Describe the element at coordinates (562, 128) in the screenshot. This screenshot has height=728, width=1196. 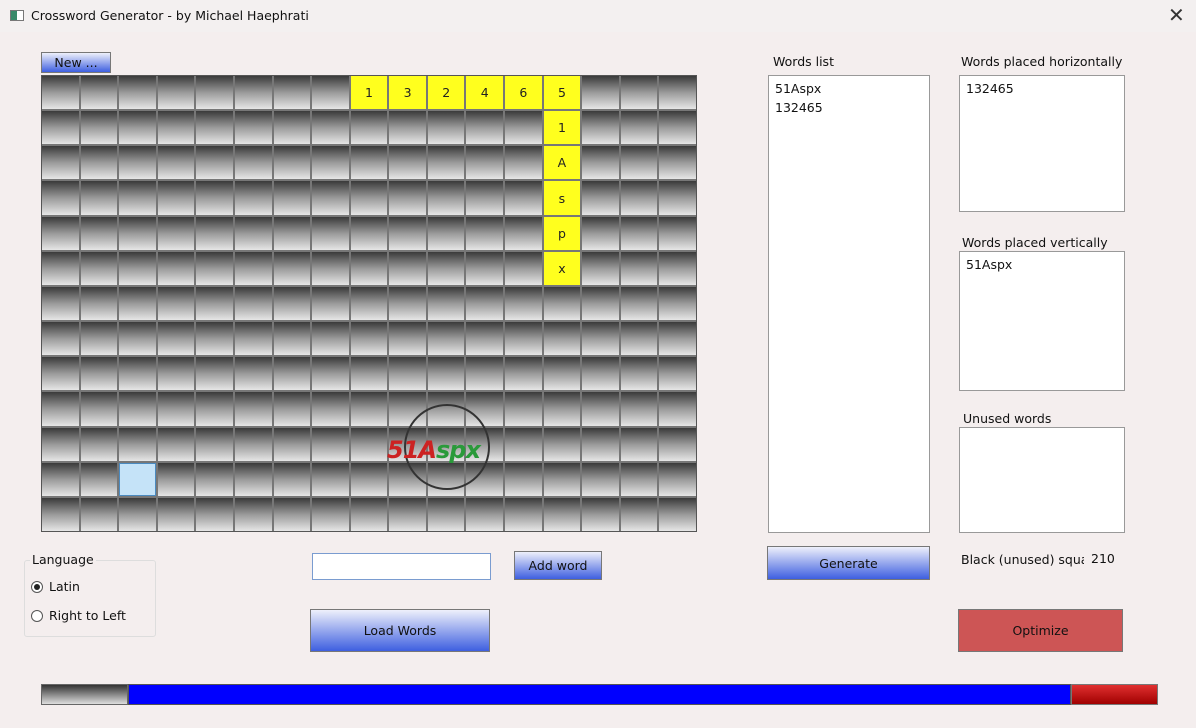
I see `letter-cell: 1` at that location.